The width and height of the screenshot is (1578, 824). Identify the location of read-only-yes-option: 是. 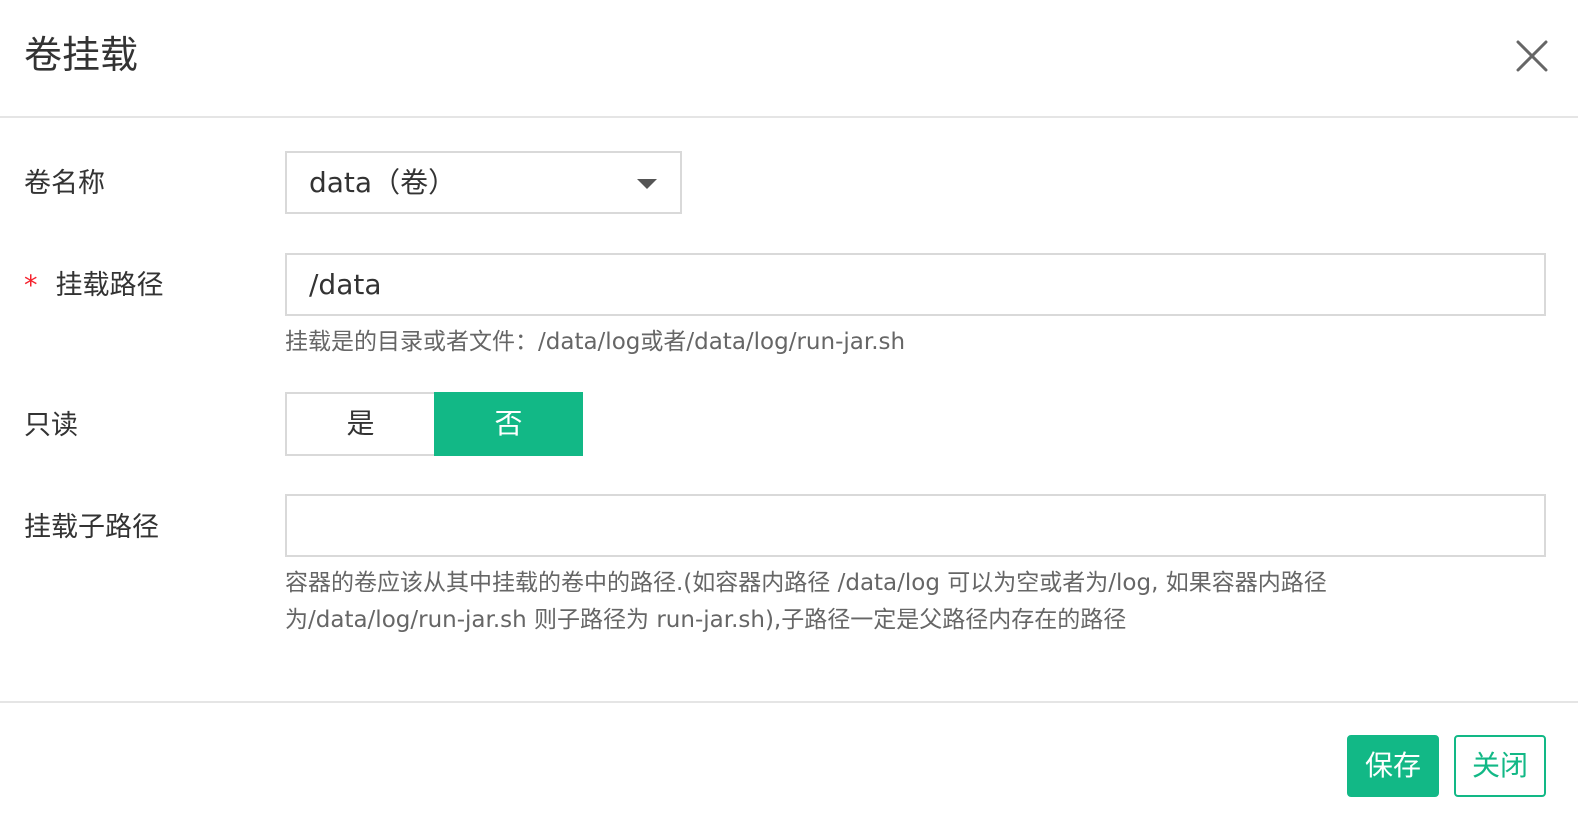
(359, 424).